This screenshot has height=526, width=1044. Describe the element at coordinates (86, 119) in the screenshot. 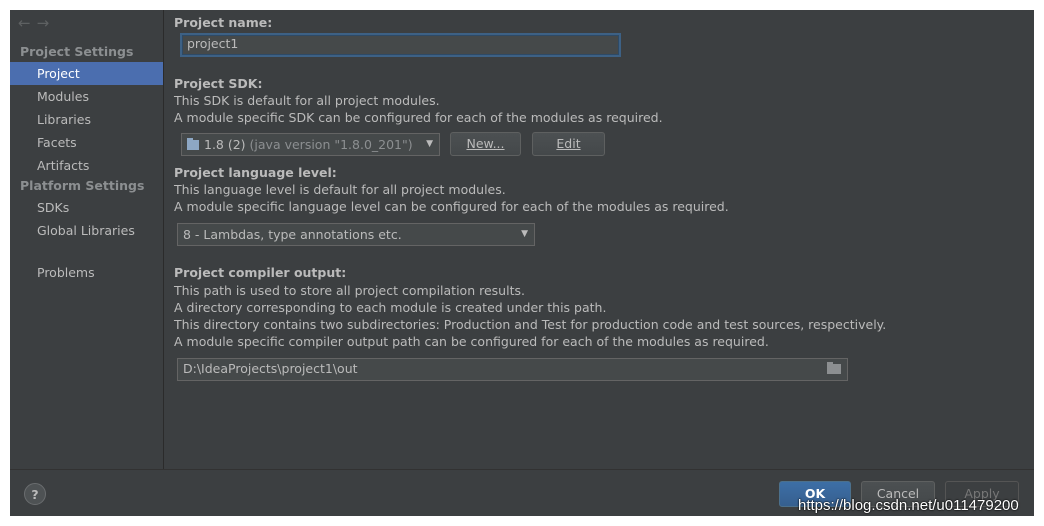

I see `sidebar-item-libraries: Libraries` at that location.